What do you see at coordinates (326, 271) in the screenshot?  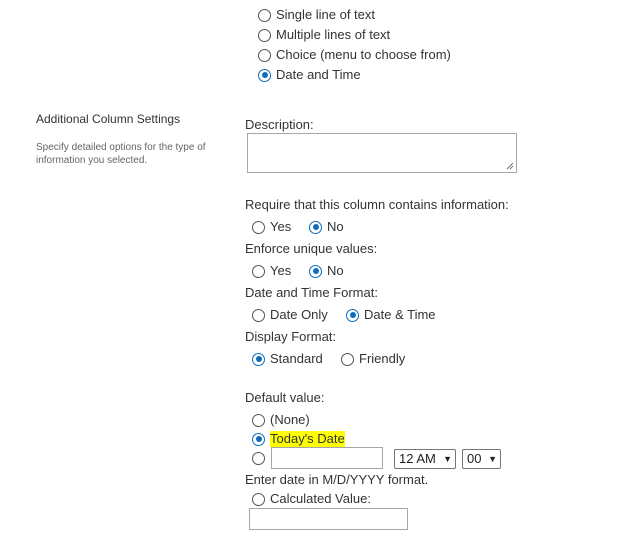 I see `unique-no-option: No` at bounding box center [326, 271].